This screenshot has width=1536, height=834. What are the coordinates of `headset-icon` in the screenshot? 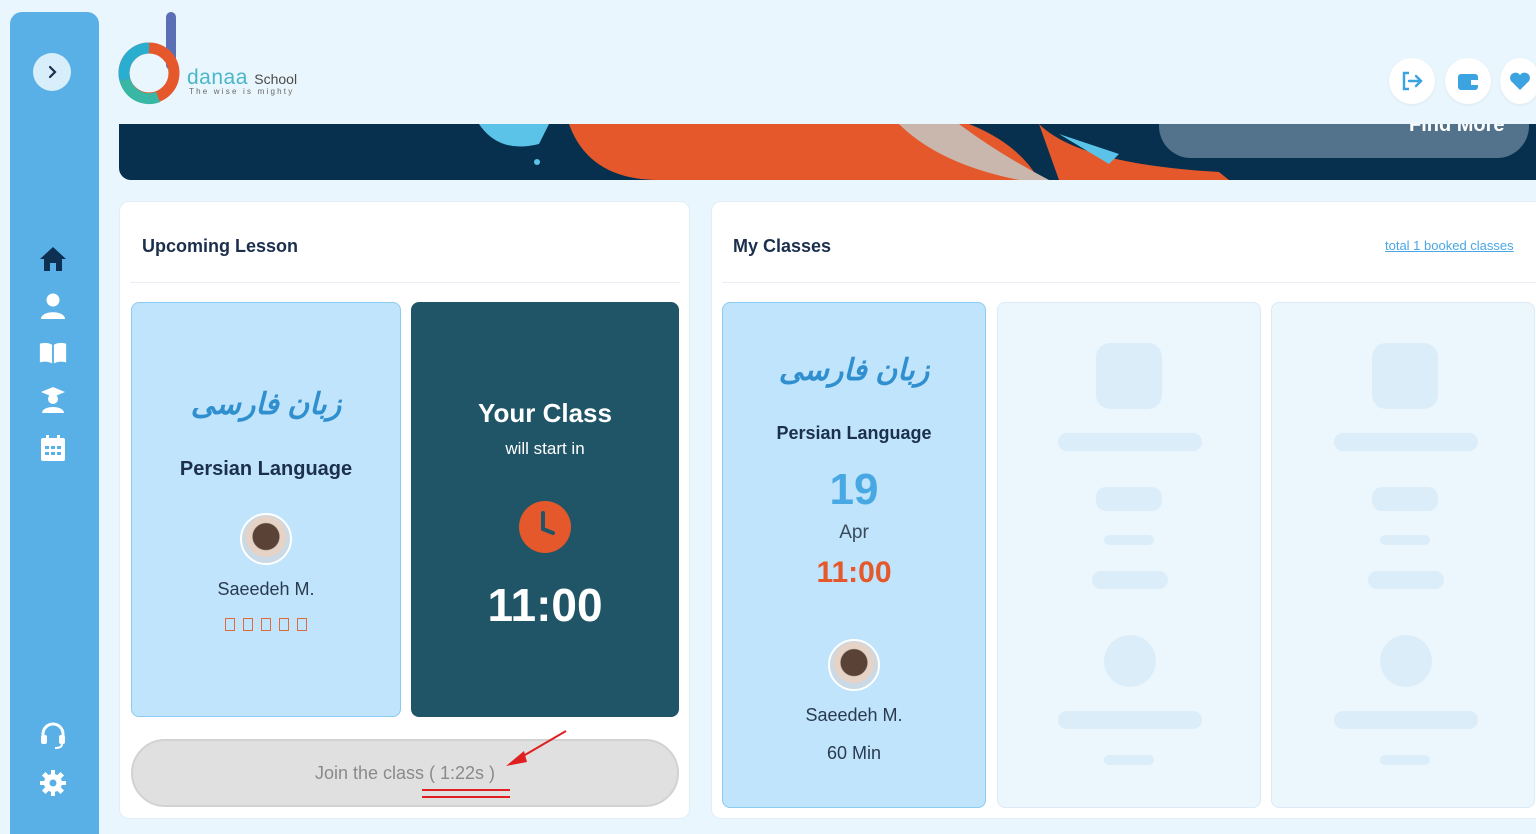 It's located at (53, 735).